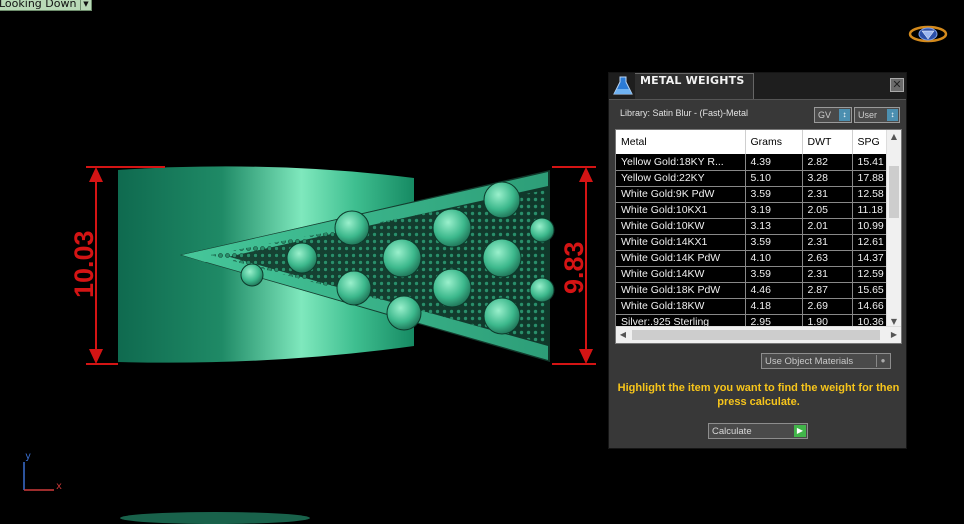  What do you see at coordinates (623, 85) in the screenshot?
I see `flask-logo-icon` at bounding box center [623, 85].